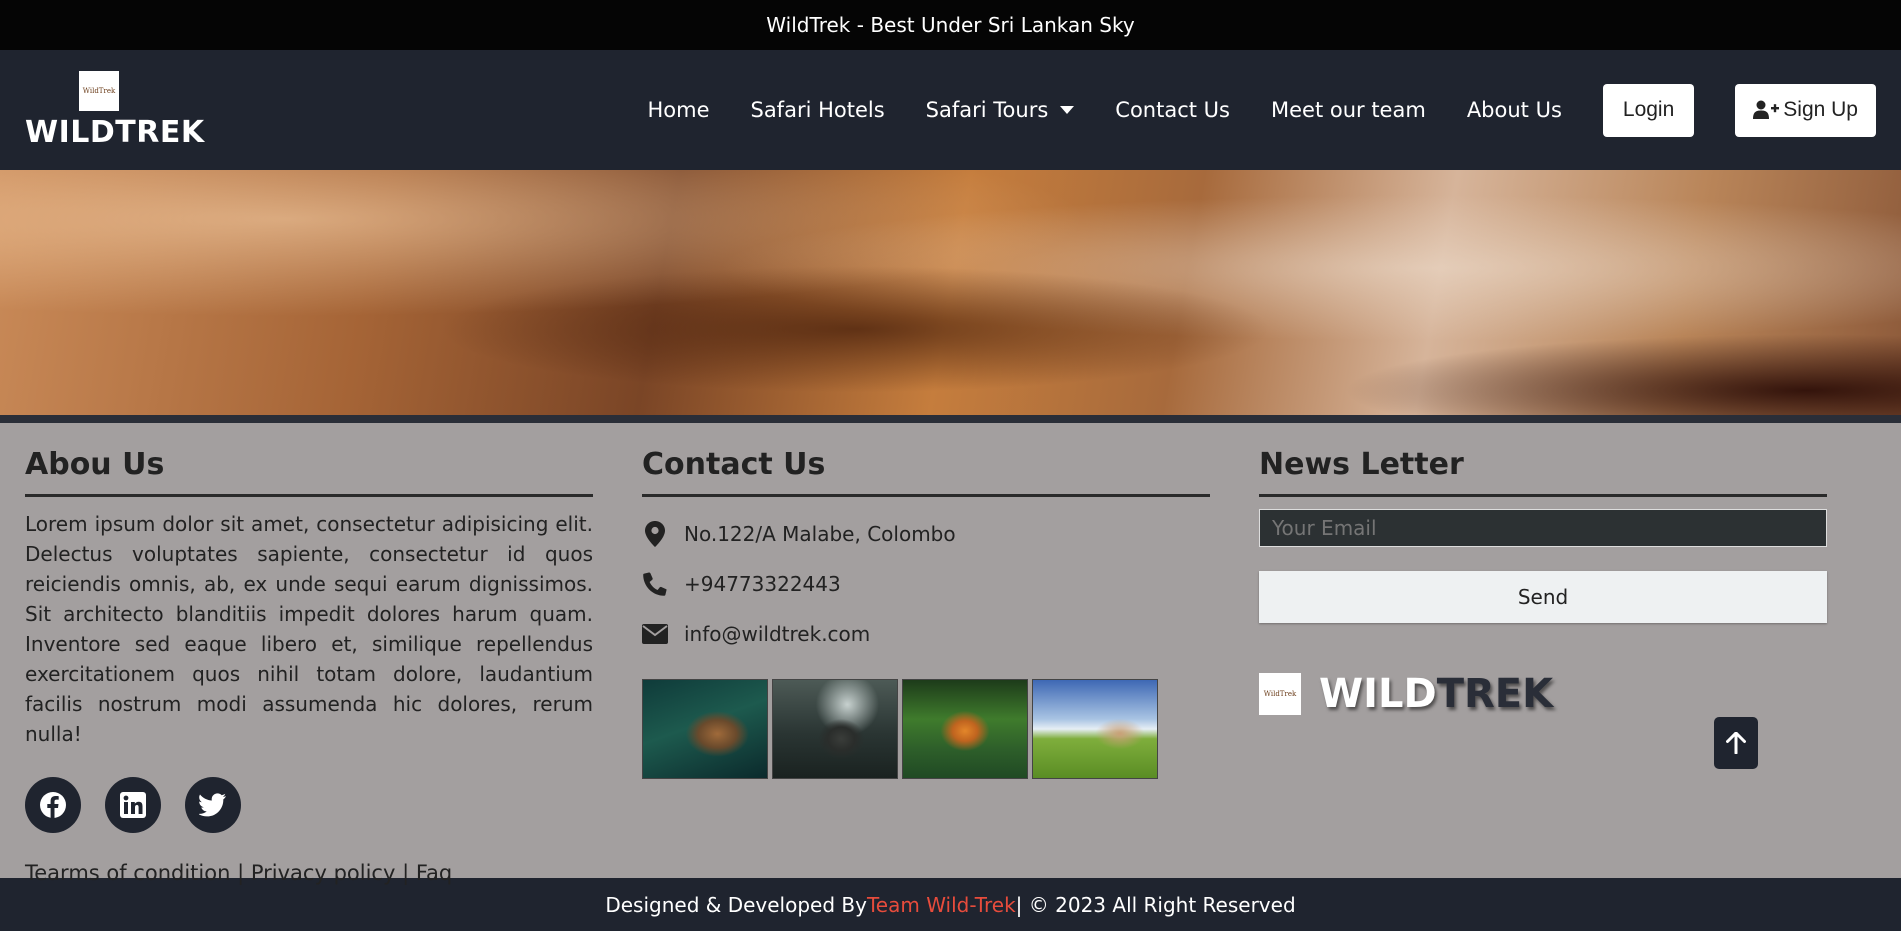 The height and width of the screenshot is (931, 1901). Describe the element at coordinates (678, 110) in the screenshot. I see `nav-home: Home` at that location.